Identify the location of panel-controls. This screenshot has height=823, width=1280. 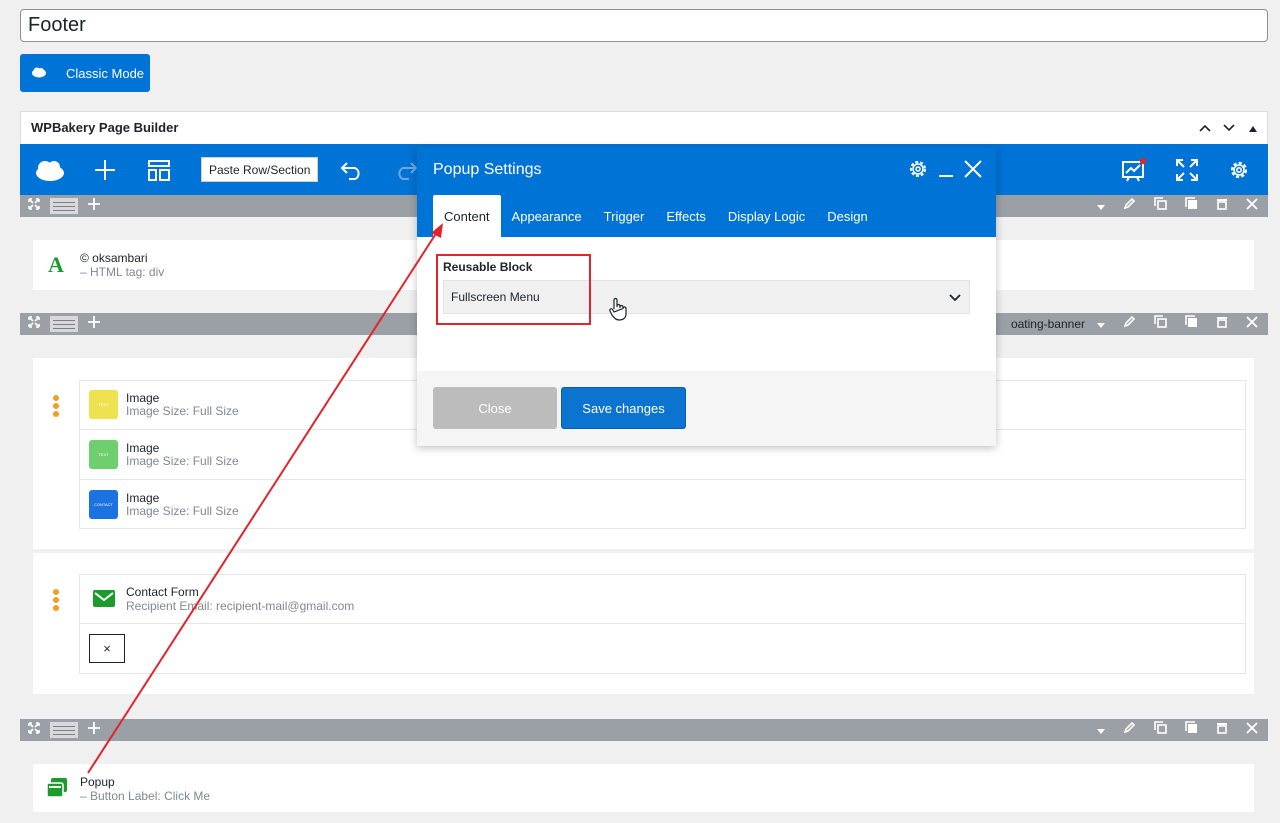
(1229, 127).